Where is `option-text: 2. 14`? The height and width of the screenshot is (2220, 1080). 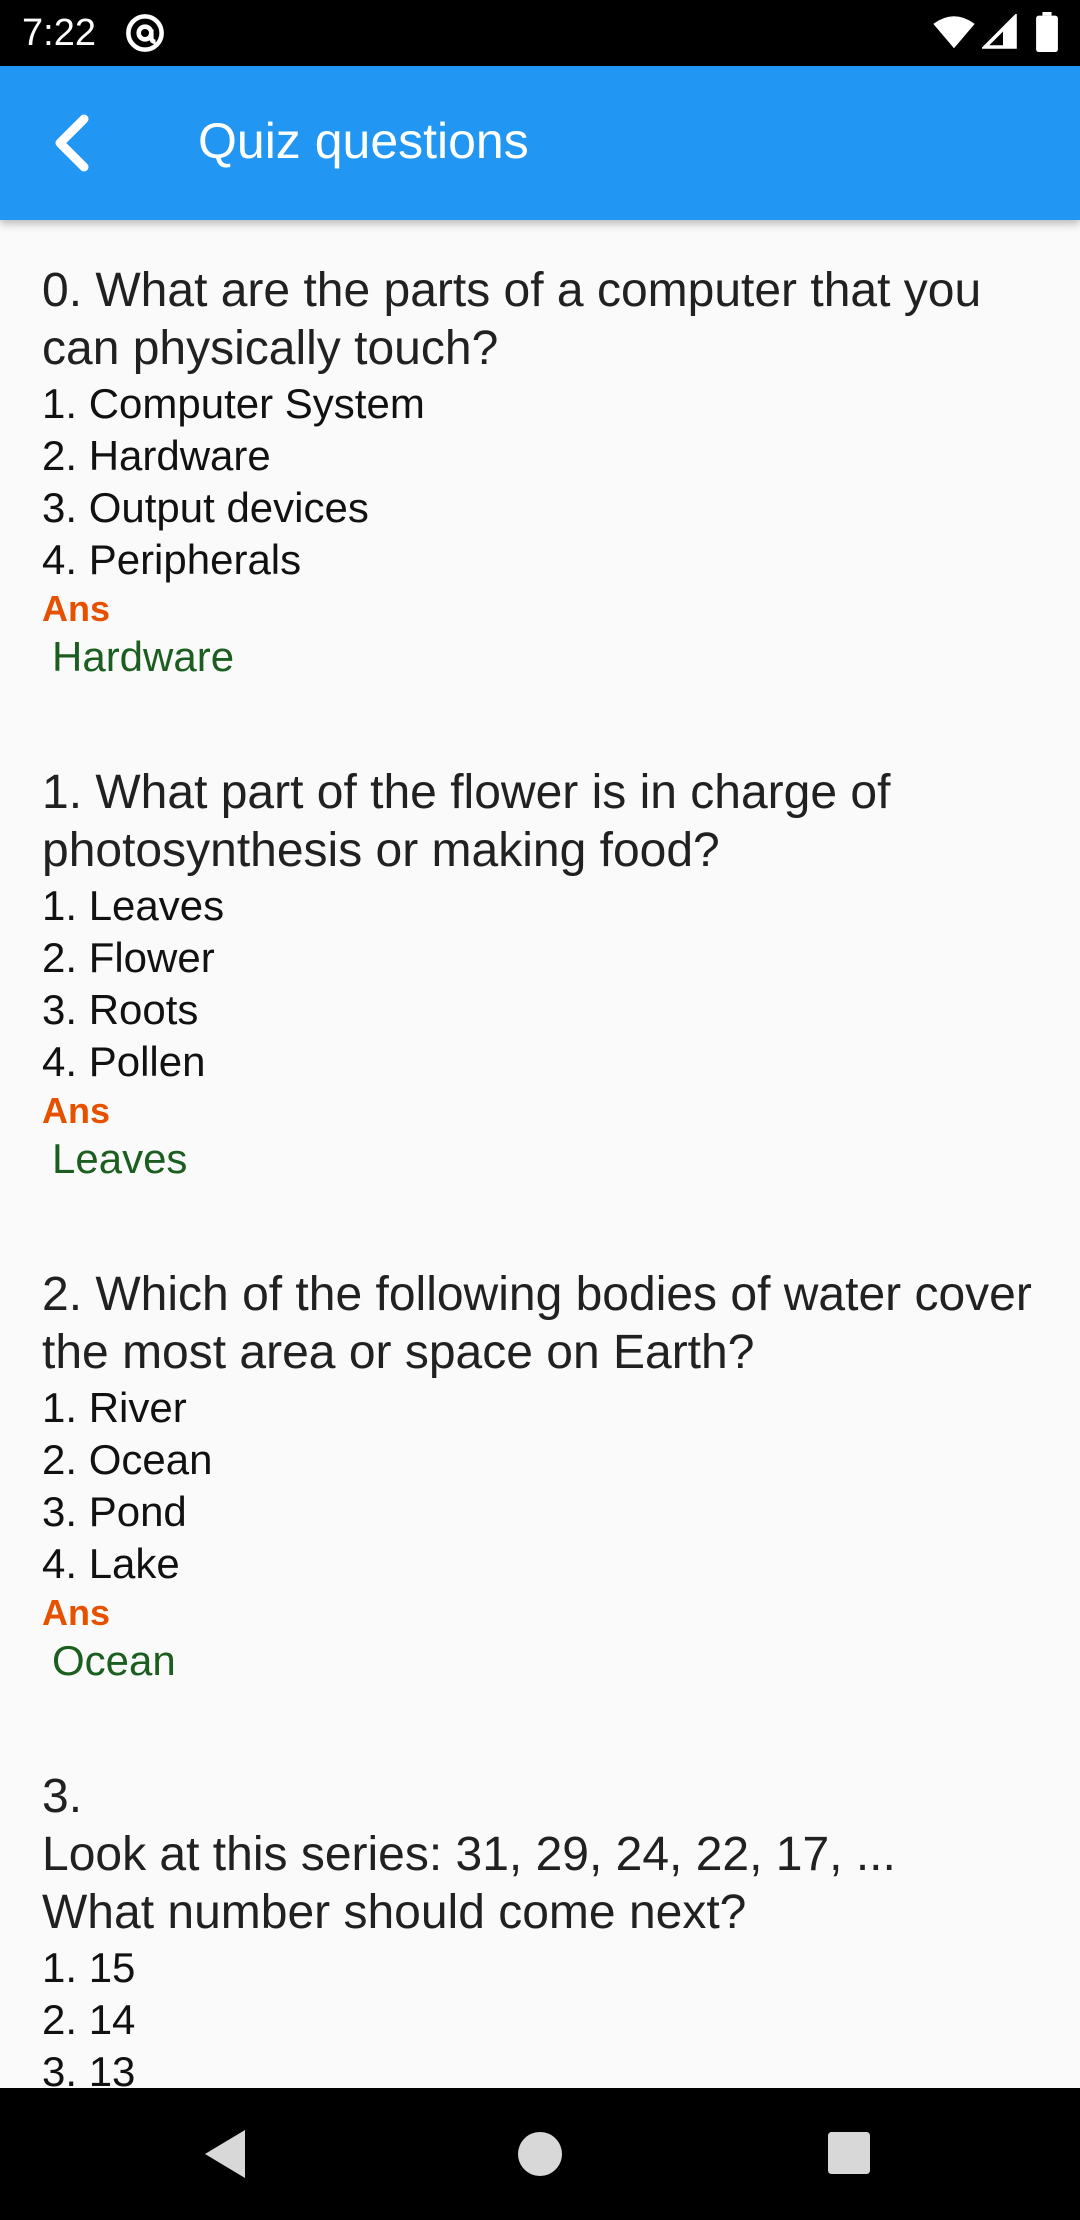
option-text: 2. 14 is located at coordinates (89, 2019).